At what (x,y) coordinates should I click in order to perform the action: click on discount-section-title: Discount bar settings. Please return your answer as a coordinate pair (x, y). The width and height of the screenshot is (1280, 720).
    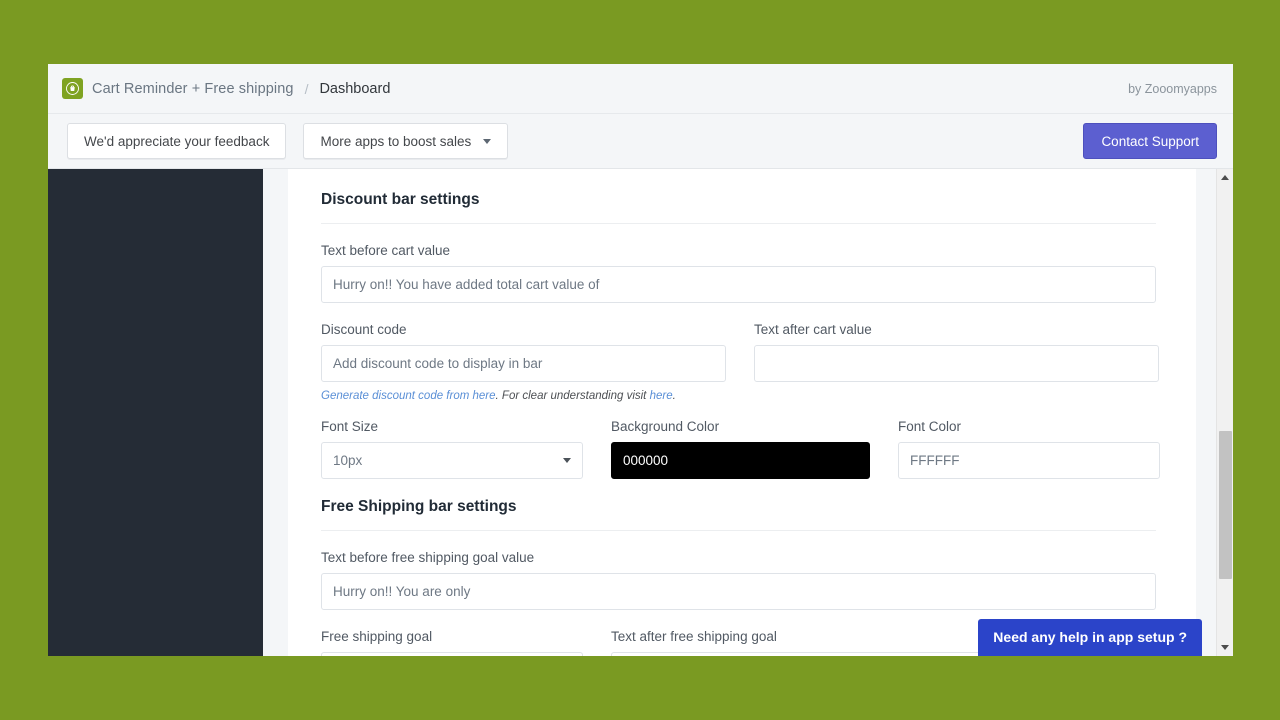
    Looking at the image, I should click on (400, 199).